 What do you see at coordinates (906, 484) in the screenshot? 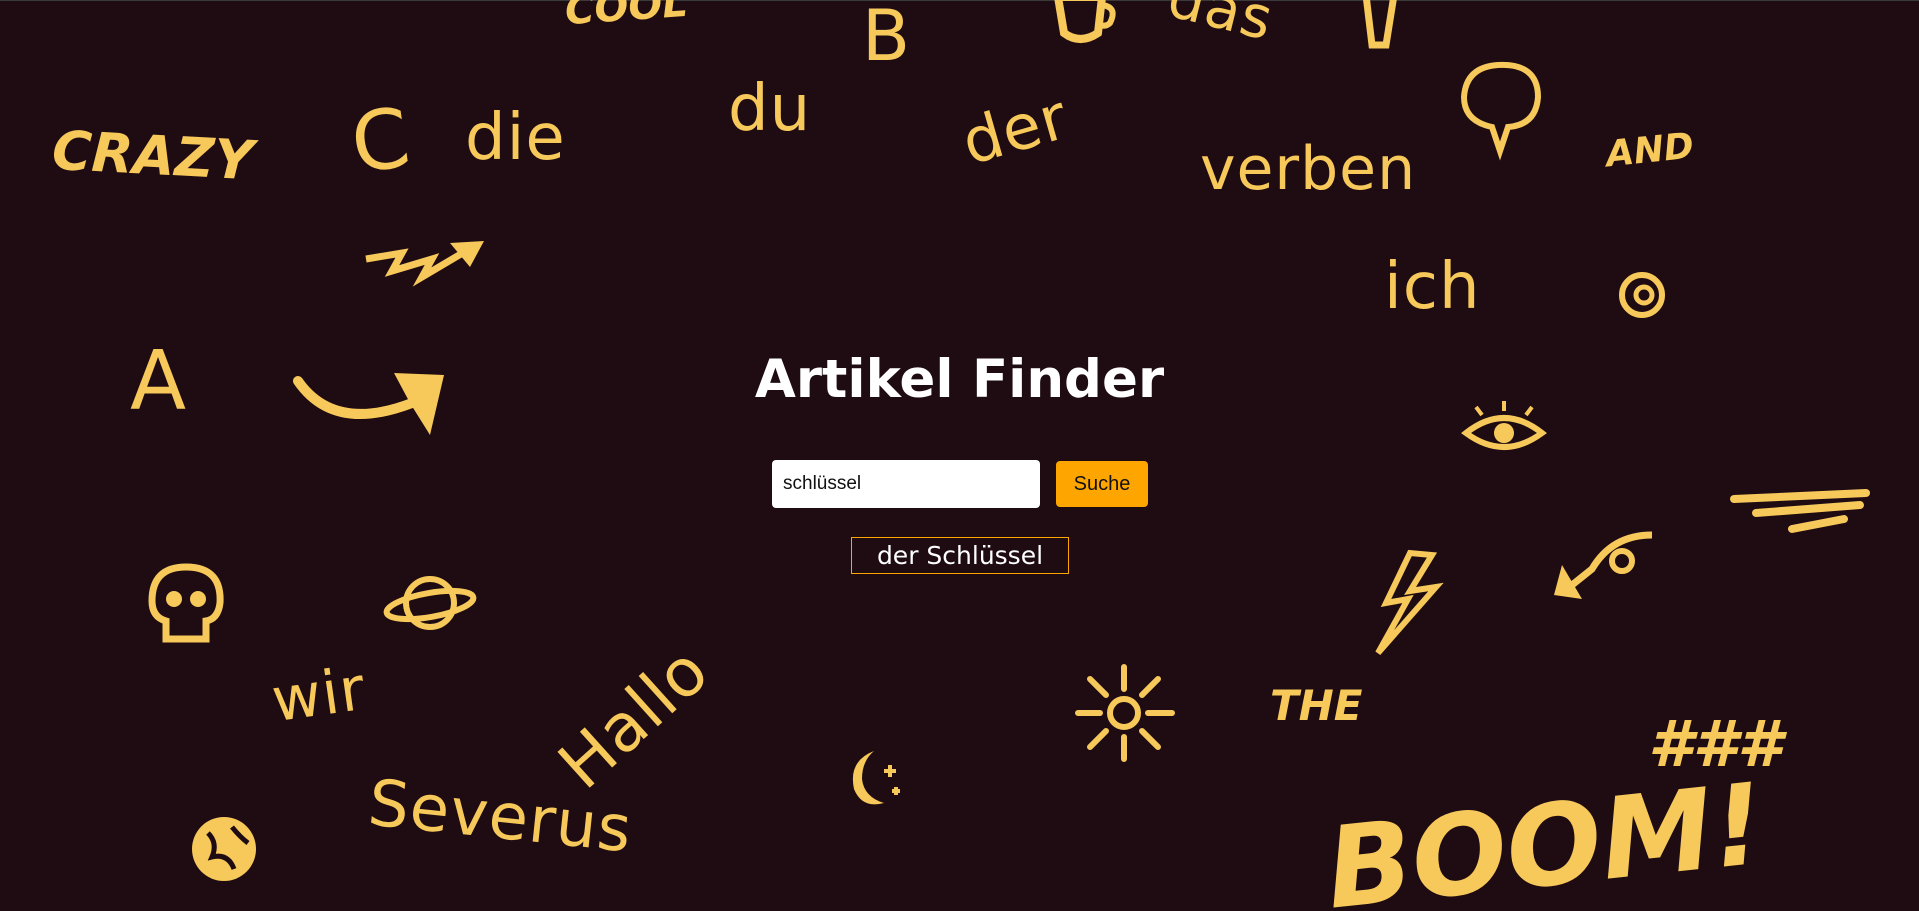
I see `search-input` at bounding box center [906, 484].